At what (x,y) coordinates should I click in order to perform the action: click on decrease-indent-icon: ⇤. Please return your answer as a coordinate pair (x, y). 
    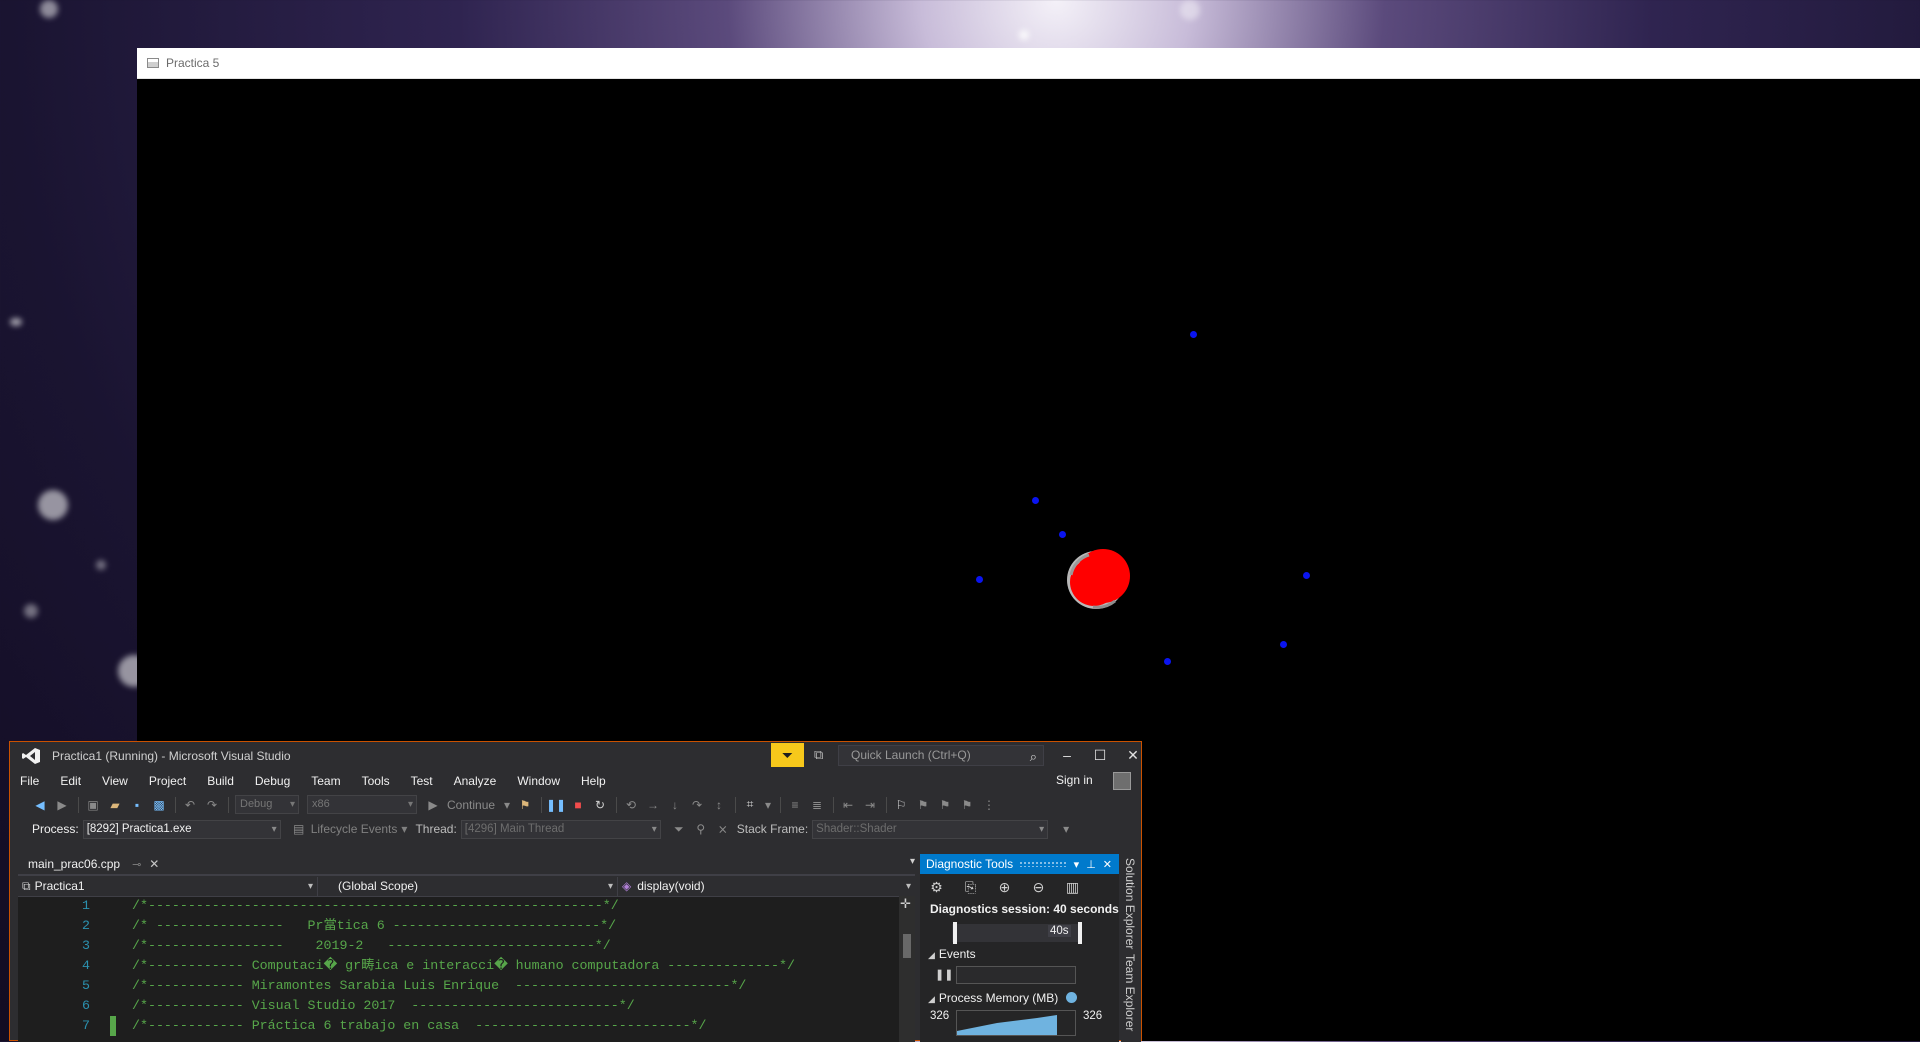
    Looking at the image, I should click on (848, 805).